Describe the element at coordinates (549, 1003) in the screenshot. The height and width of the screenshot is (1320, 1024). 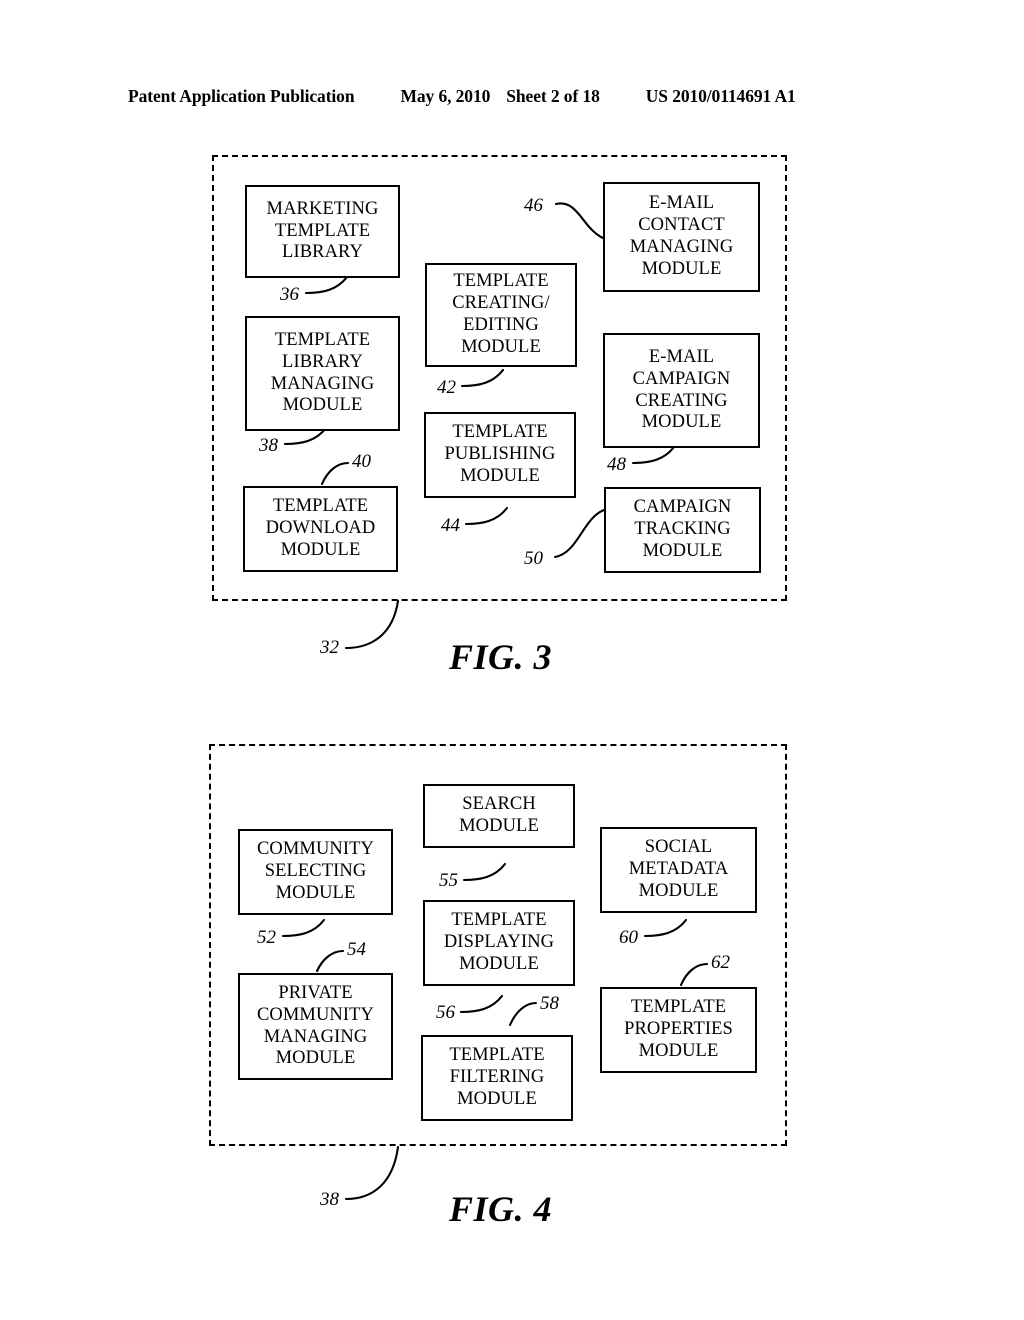
I see `reference-numeral-58: 58` at that location.